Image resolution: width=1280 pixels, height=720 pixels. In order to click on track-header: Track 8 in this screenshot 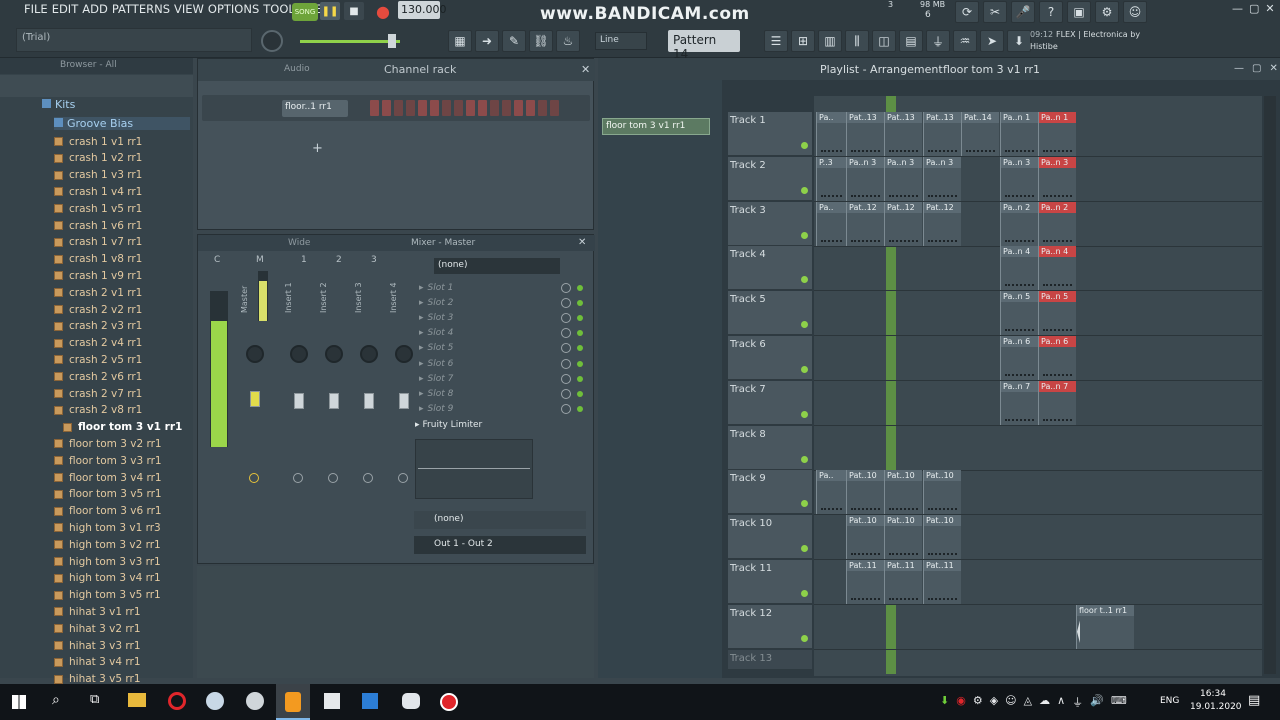, I will do `click(770, 447)`.